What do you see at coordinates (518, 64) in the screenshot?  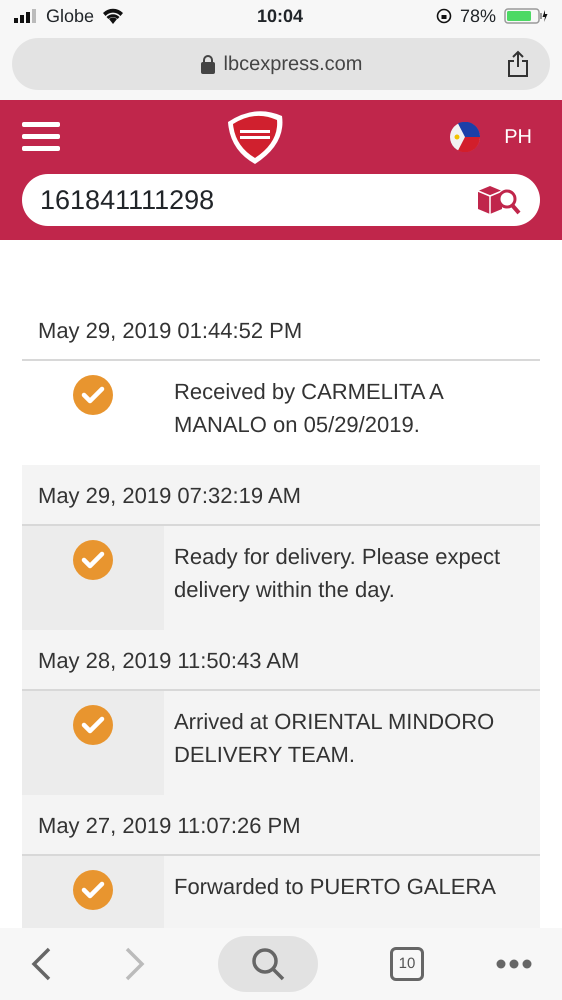 I see `share-icon` at bounding box center [518, 64].